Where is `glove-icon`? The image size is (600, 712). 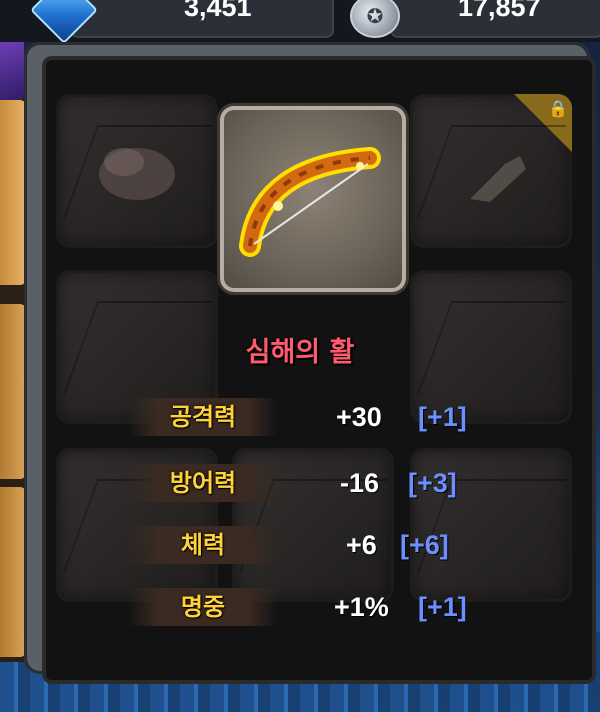 glove-icon is located at coordinates (137, 174).